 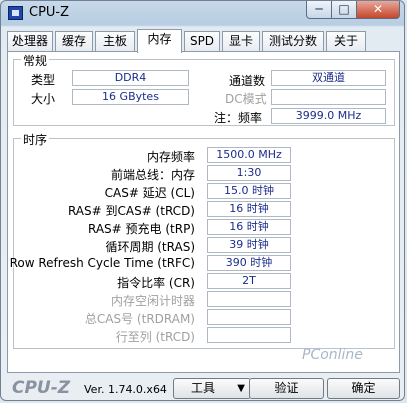 What do you see at coordinates (30, 41) in the screenshot?
I see `tab-processor: 处理器` at bounding box center [30, 41].